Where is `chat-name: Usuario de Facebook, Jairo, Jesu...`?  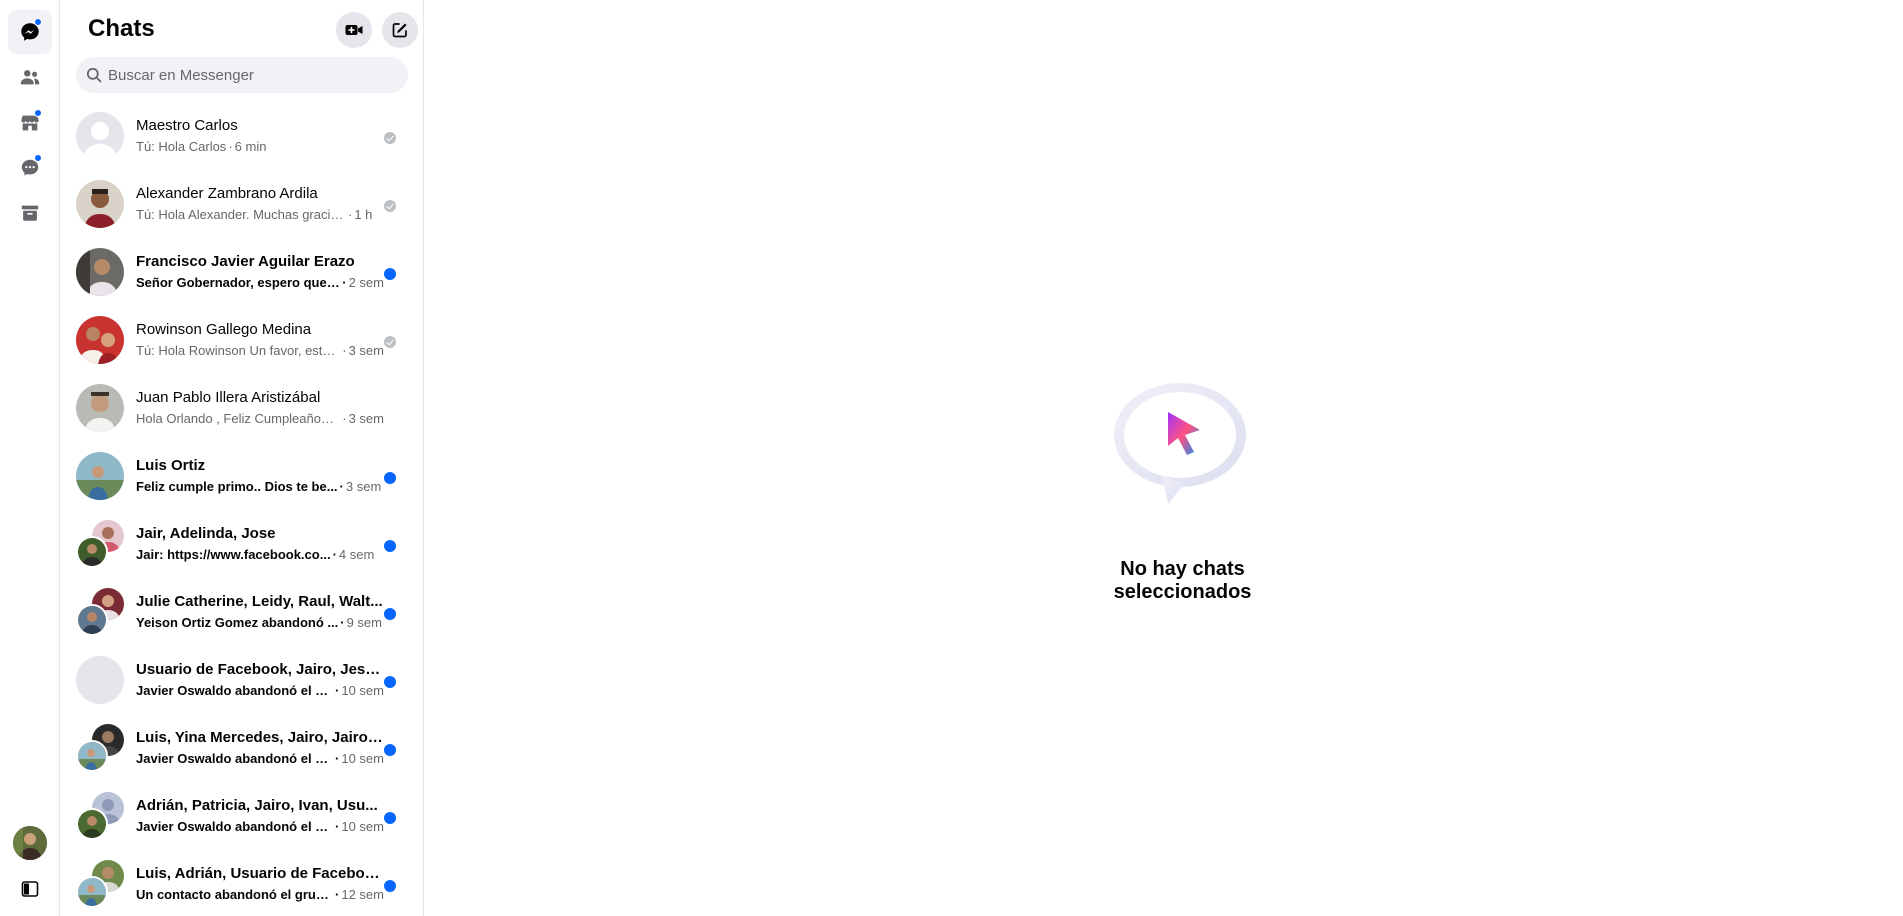 chat-name: Usuario de Facebook, Jairo, Jesu... is located at coordinates (260, 669).